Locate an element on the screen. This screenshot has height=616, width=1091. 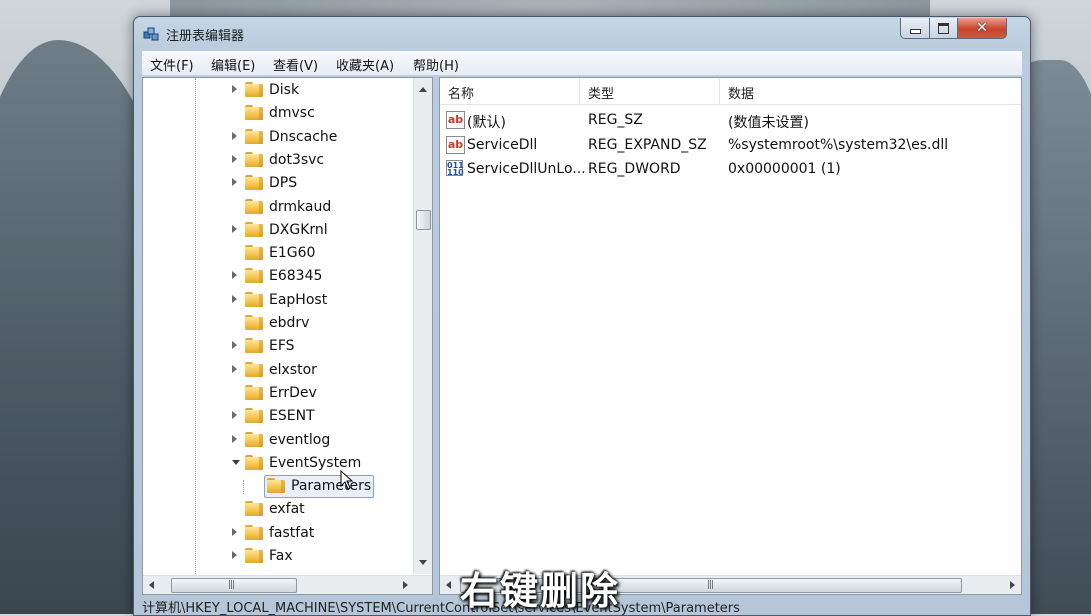
tree-item: DPS is located at coordinates (278, 183).